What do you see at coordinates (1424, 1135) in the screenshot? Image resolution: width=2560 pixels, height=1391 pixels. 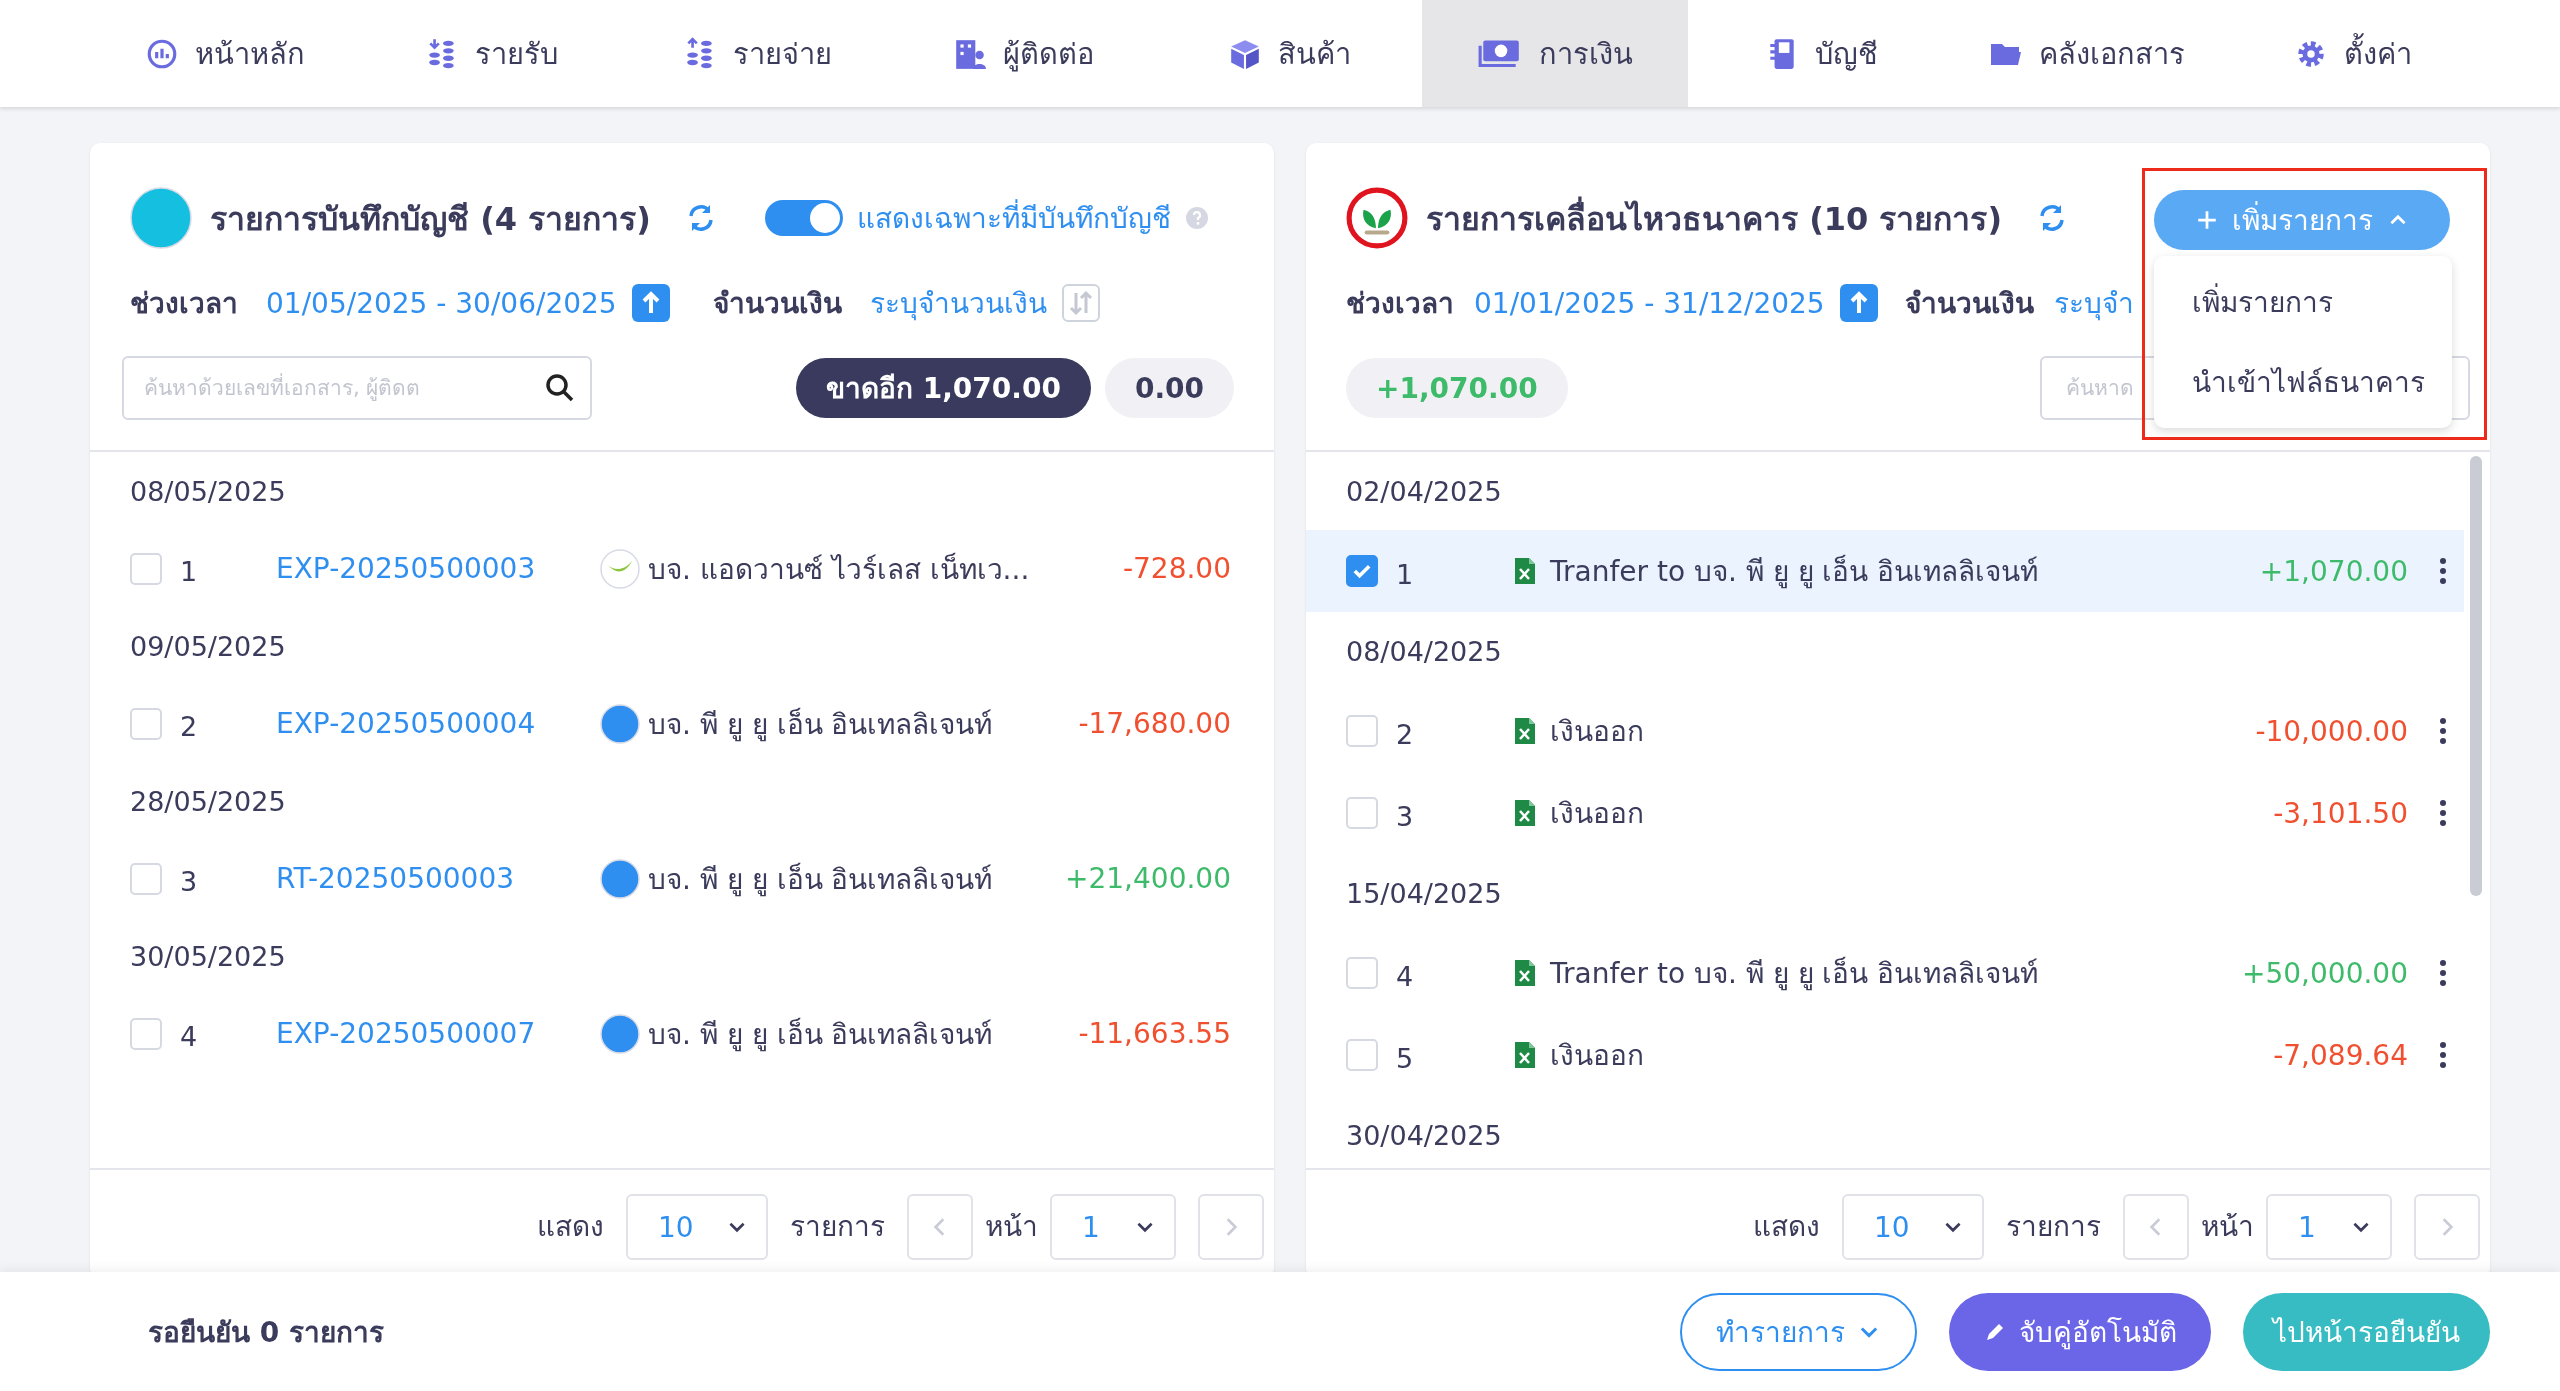 I see `date-heading: 30/04/2025` at bounding box center [1424, 1135].